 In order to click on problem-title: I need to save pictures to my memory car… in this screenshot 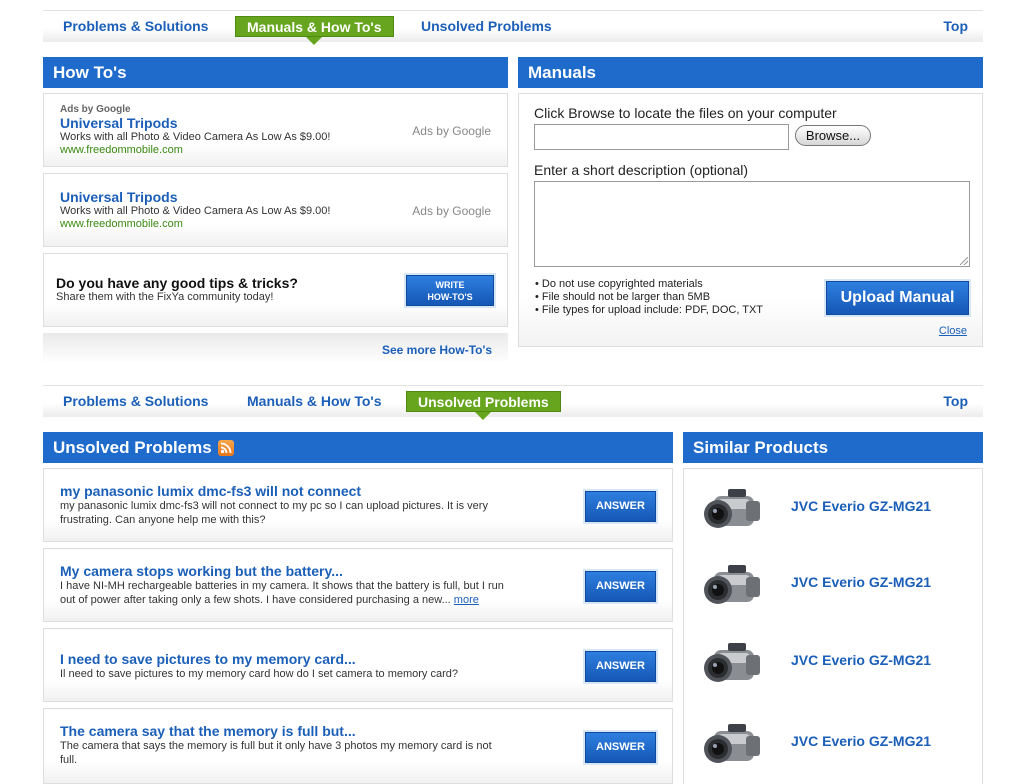, I will do `click(208, 659)`.